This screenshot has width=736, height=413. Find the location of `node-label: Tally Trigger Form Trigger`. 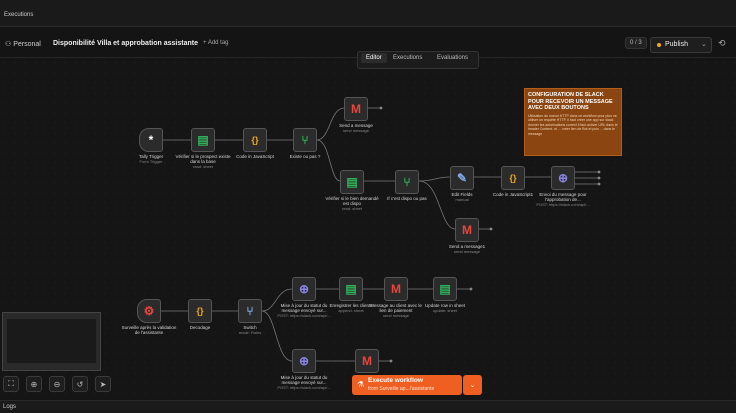

node-label: Tally Trigger Form Trigger is located at coordinates (151, 159).